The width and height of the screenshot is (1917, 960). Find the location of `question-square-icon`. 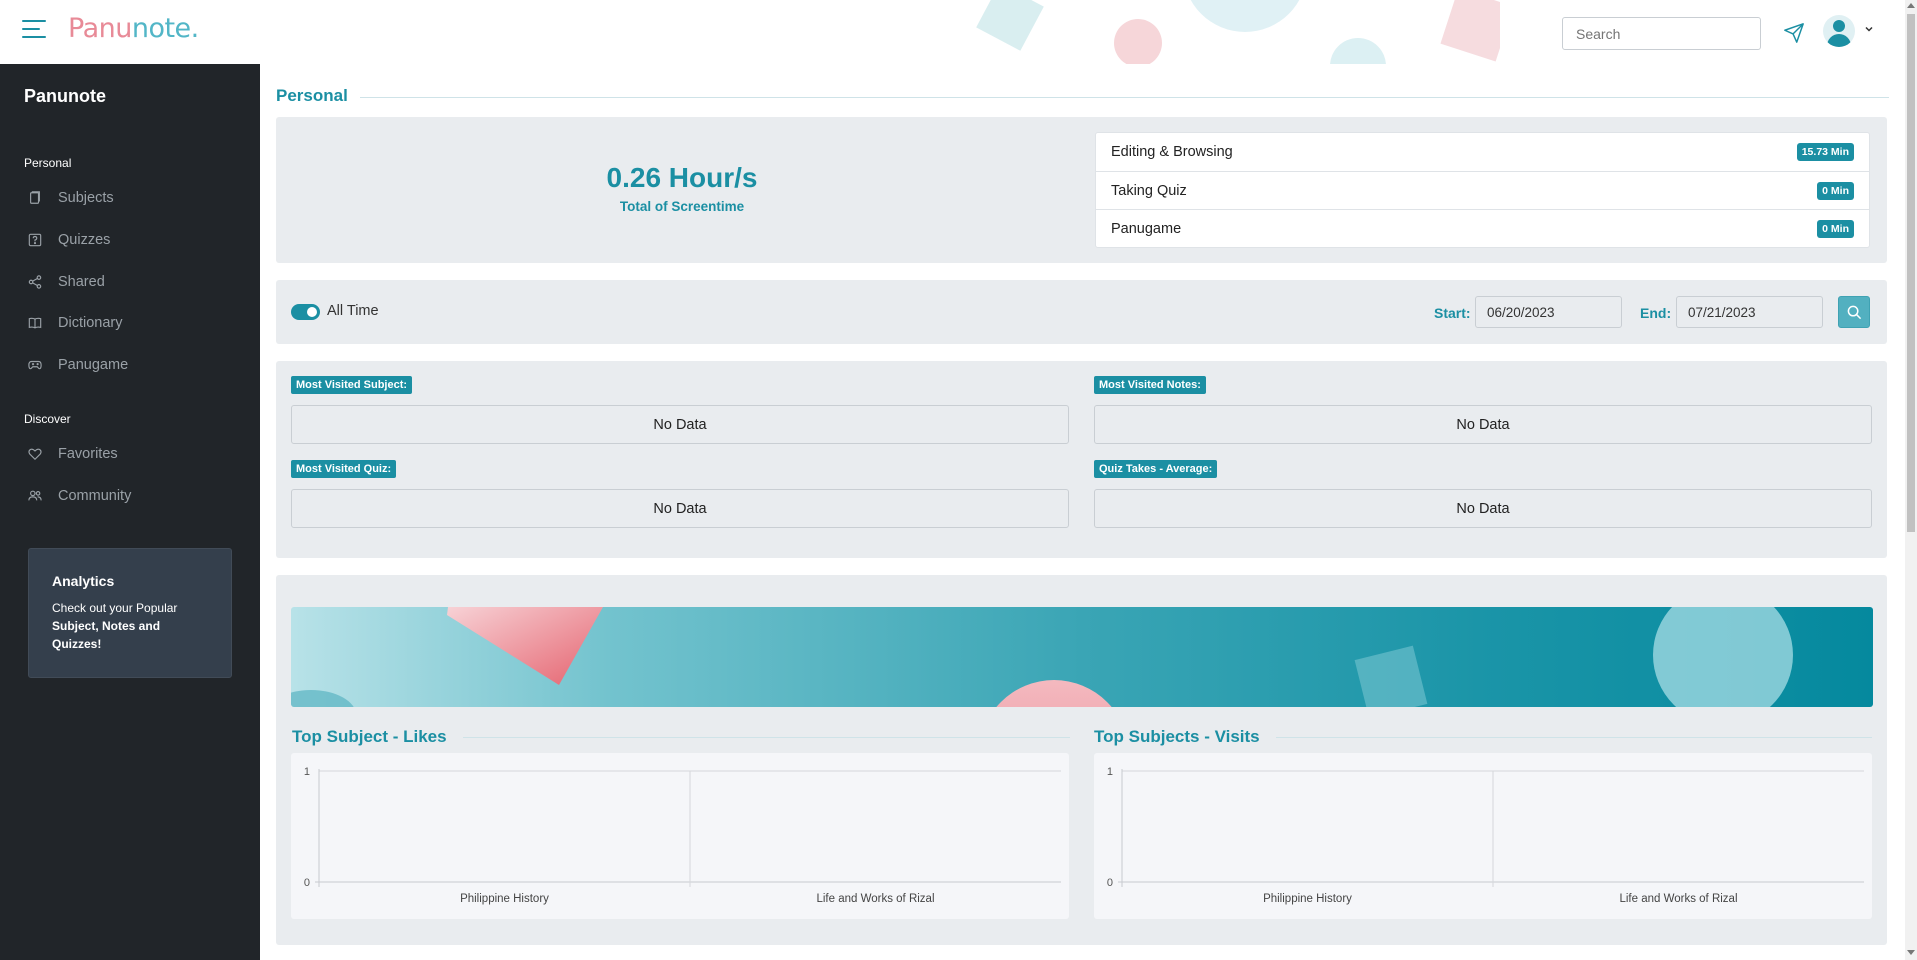

question-square-icon is located at coordinates (35, 240).